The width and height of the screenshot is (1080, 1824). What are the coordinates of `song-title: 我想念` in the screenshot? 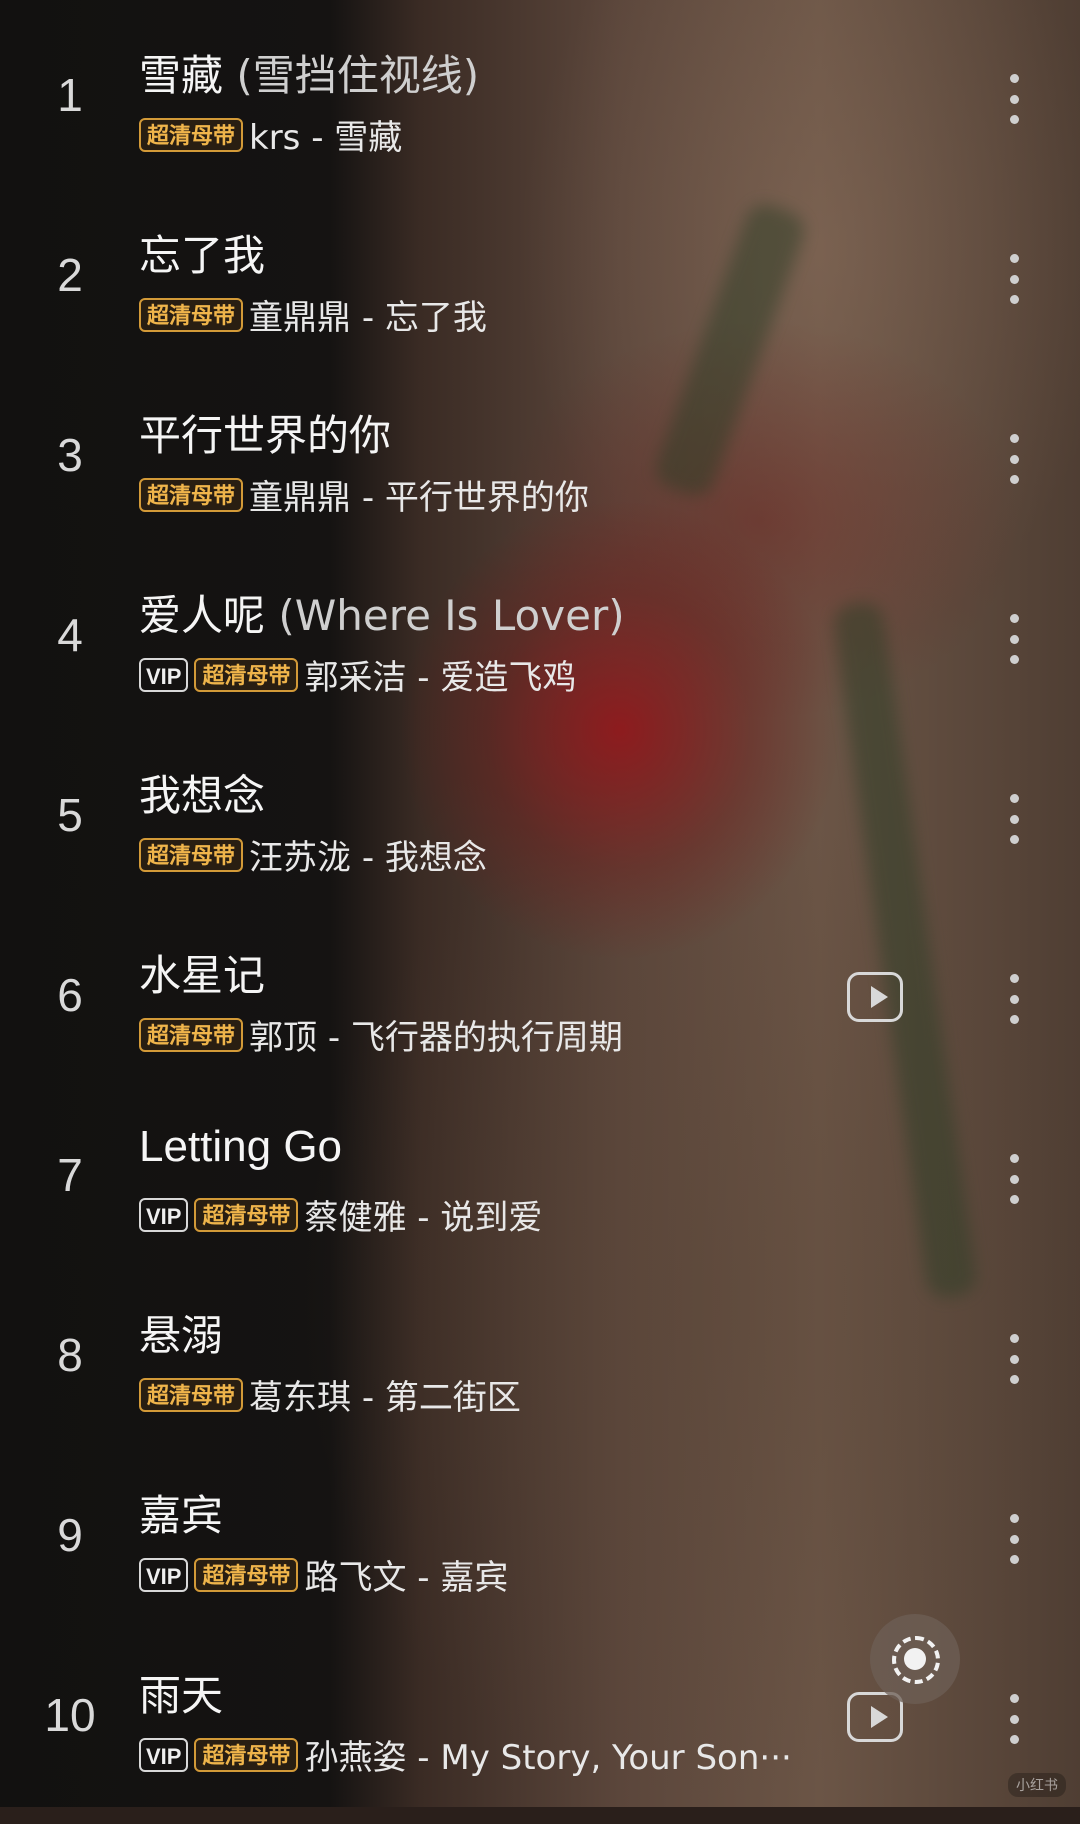 It's located at (202, 795).